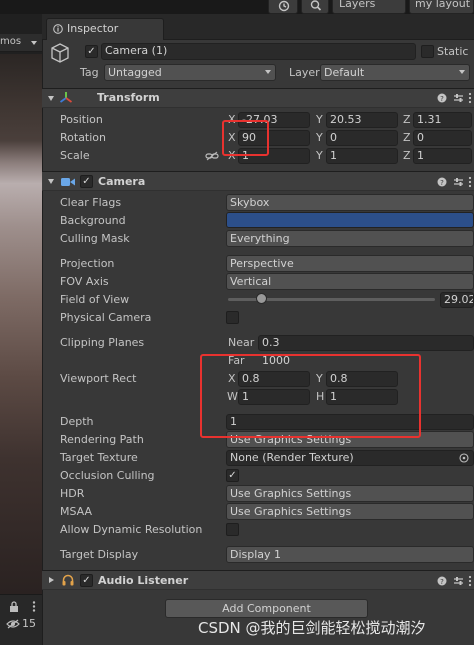 This screenshot has height=645, width=474. I want to click on layer-value: Default, so click(344, 72).